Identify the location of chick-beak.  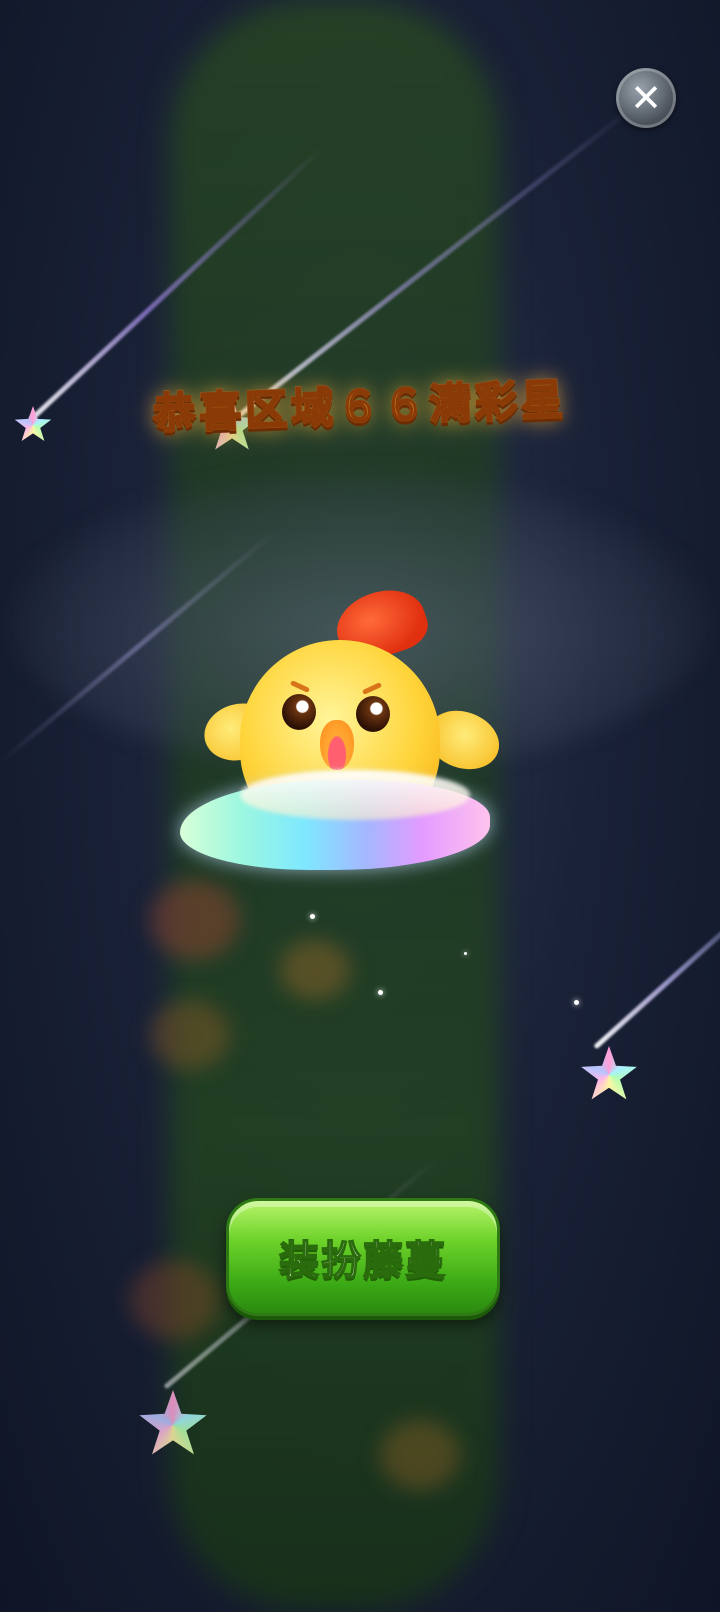
(337, 745).